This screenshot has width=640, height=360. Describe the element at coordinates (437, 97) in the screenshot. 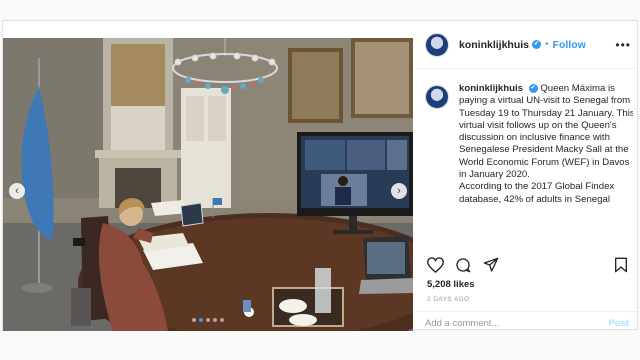

I see `caption-avatar` at that location.